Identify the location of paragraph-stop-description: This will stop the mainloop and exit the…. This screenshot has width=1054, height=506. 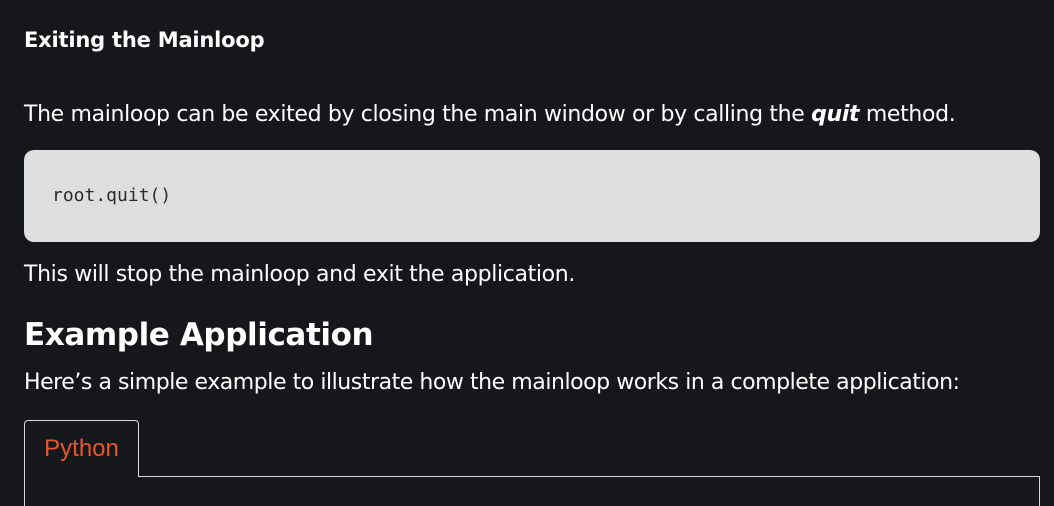
(300, 274).